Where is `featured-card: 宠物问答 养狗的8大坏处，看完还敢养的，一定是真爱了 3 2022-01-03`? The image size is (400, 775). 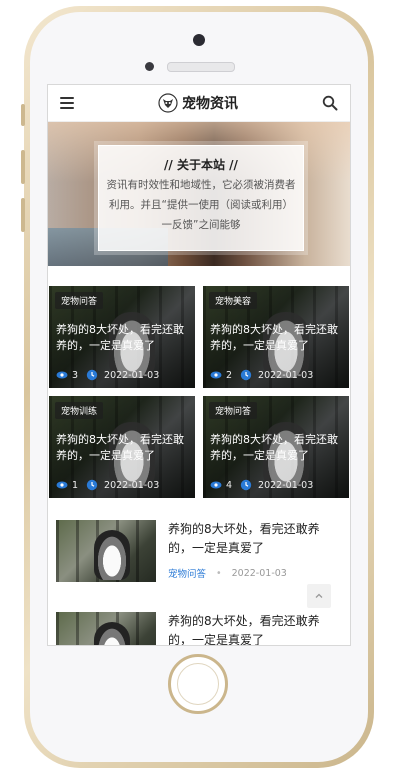
featured-card: 宠物问答 养狗的8大坏处，看完还敢养的，一定是真爱了 3 2022-01-03 is located at coordinates (122, 337).